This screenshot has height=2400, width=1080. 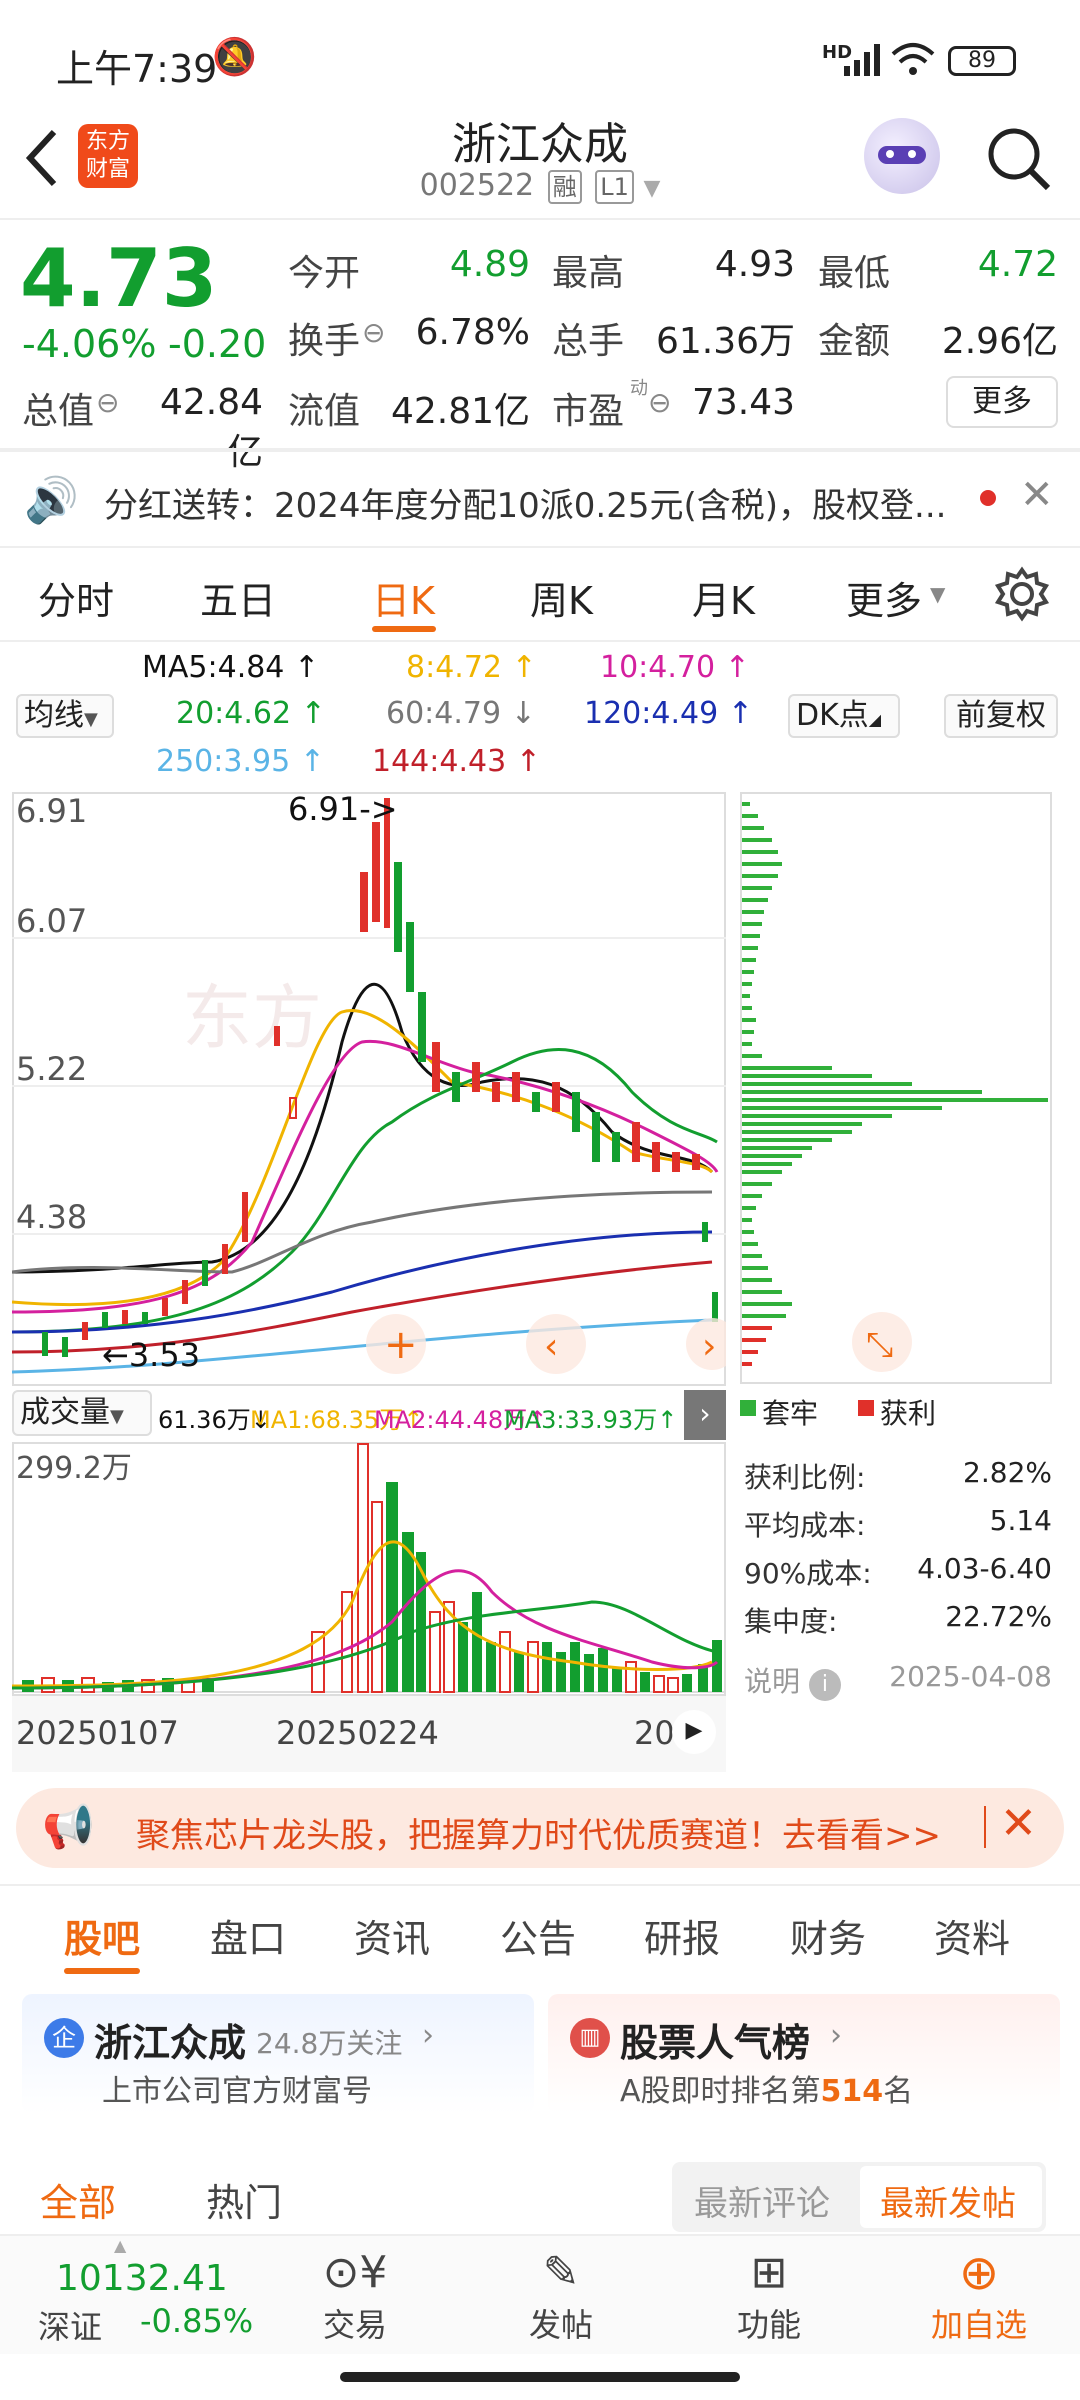 I want to click on add-watchlist-button: ⊕ 加自选, so click(x=979, y=2296).